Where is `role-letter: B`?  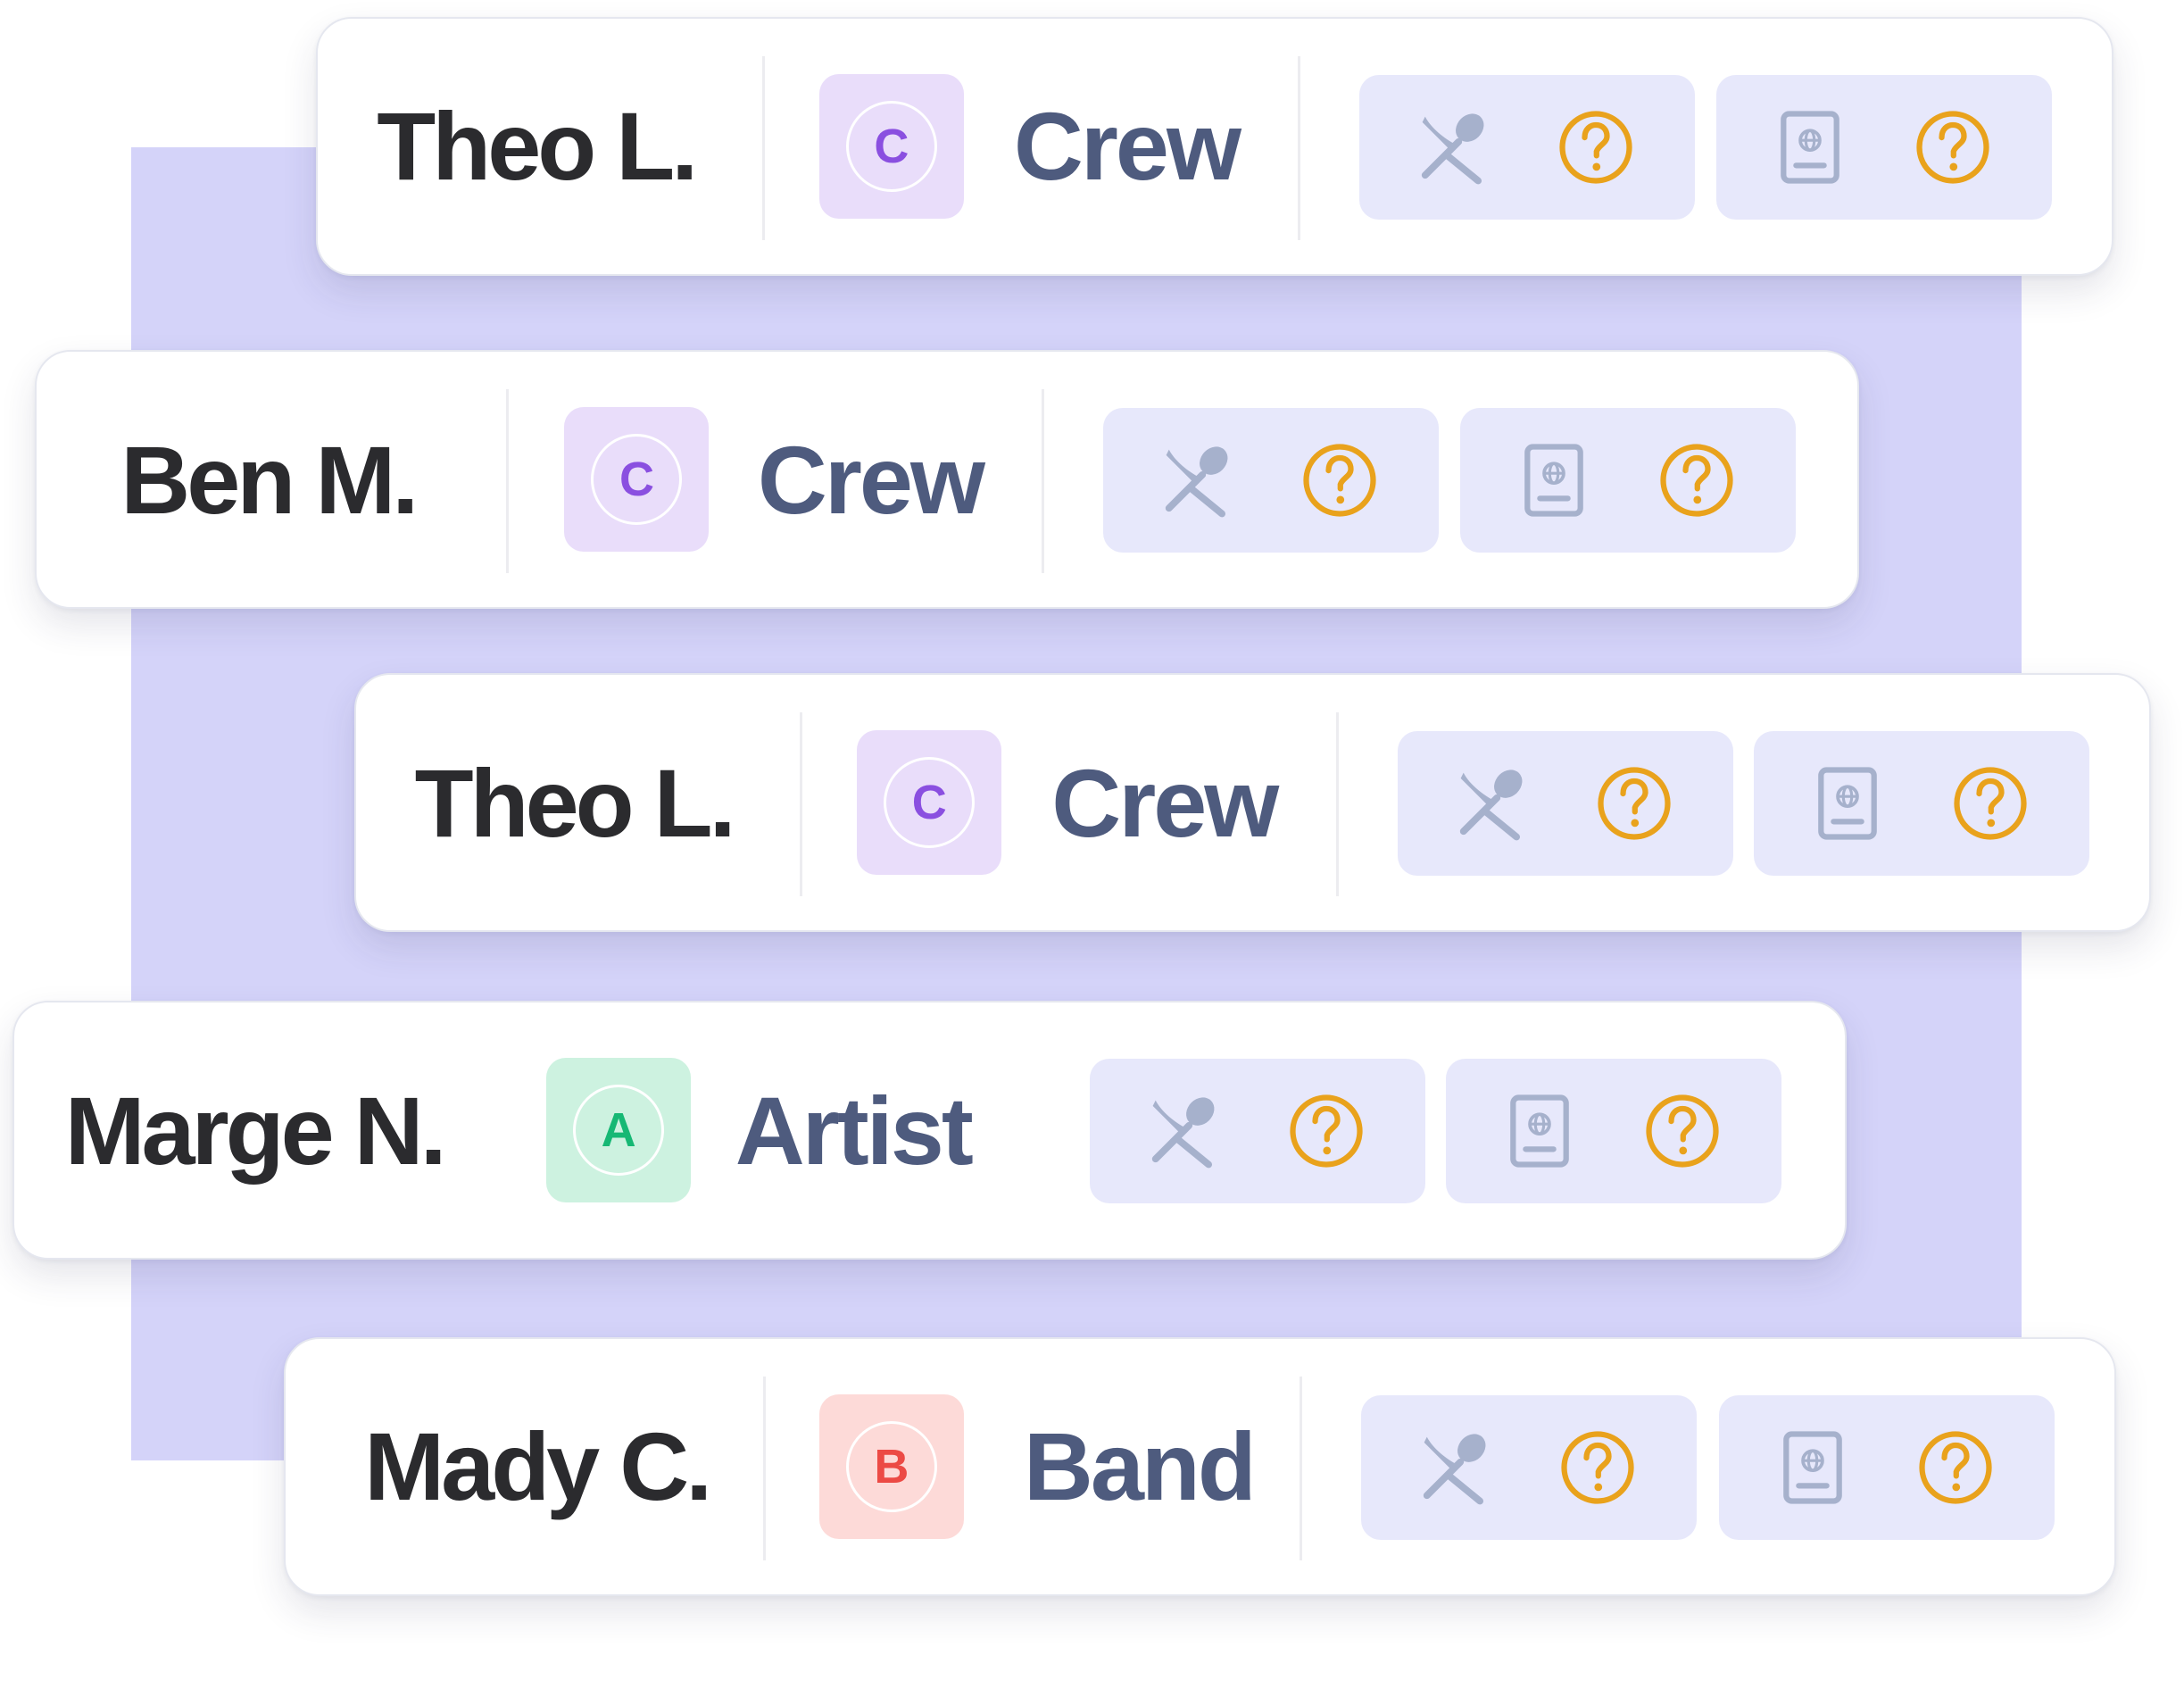
role-letter: B is located at coordinates (891, 1466).